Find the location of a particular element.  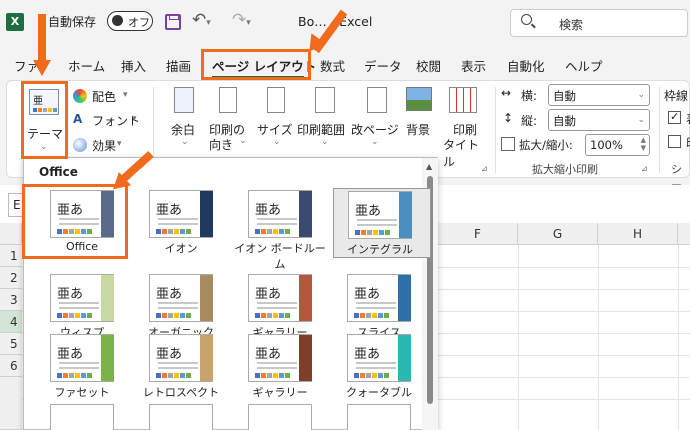

tab-automate: 自動化 is located at coordinates (526, 65).